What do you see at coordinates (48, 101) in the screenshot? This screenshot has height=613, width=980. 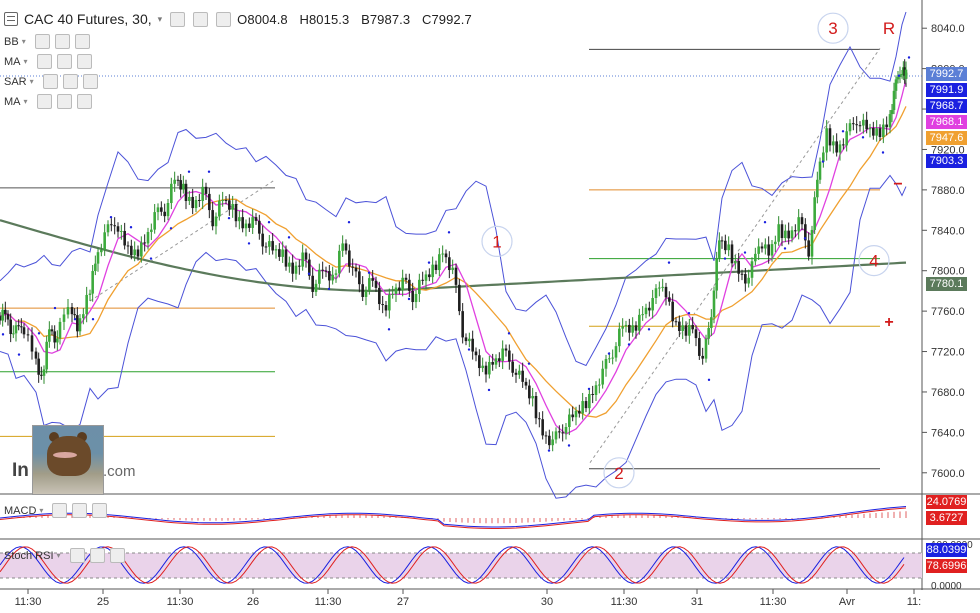 I see `indicator-ma-2: MA ▾` at bounding box center [48, 101].